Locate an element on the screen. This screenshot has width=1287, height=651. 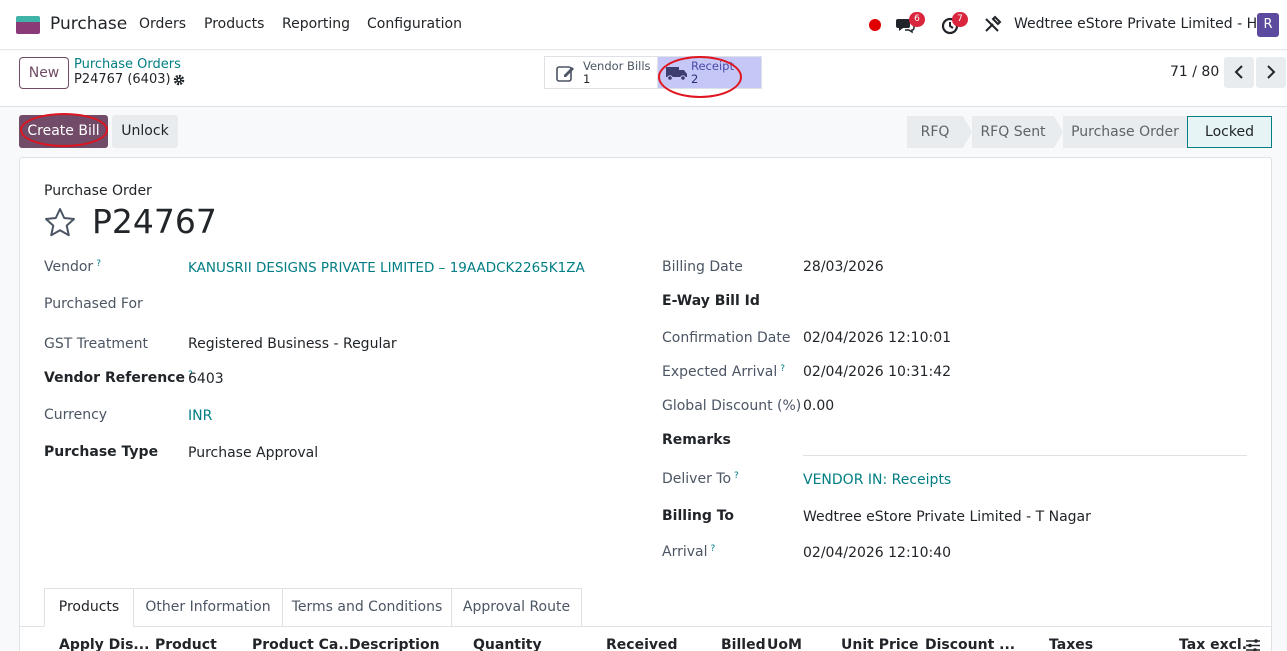
arrival-value: 02/04/2026 12:10:40 is located at coordinates (877, 553).